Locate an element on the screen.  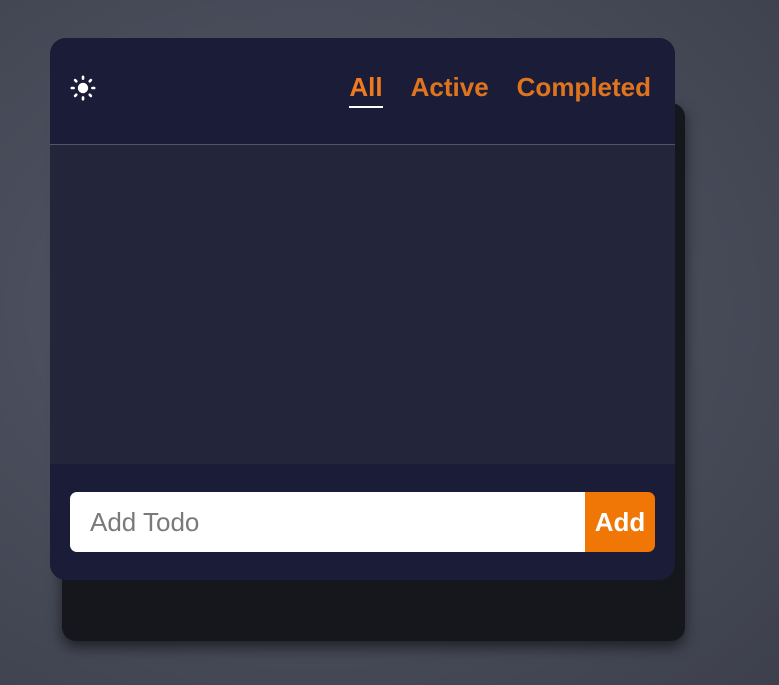
sun-icon is located at coordinates (83, 88).